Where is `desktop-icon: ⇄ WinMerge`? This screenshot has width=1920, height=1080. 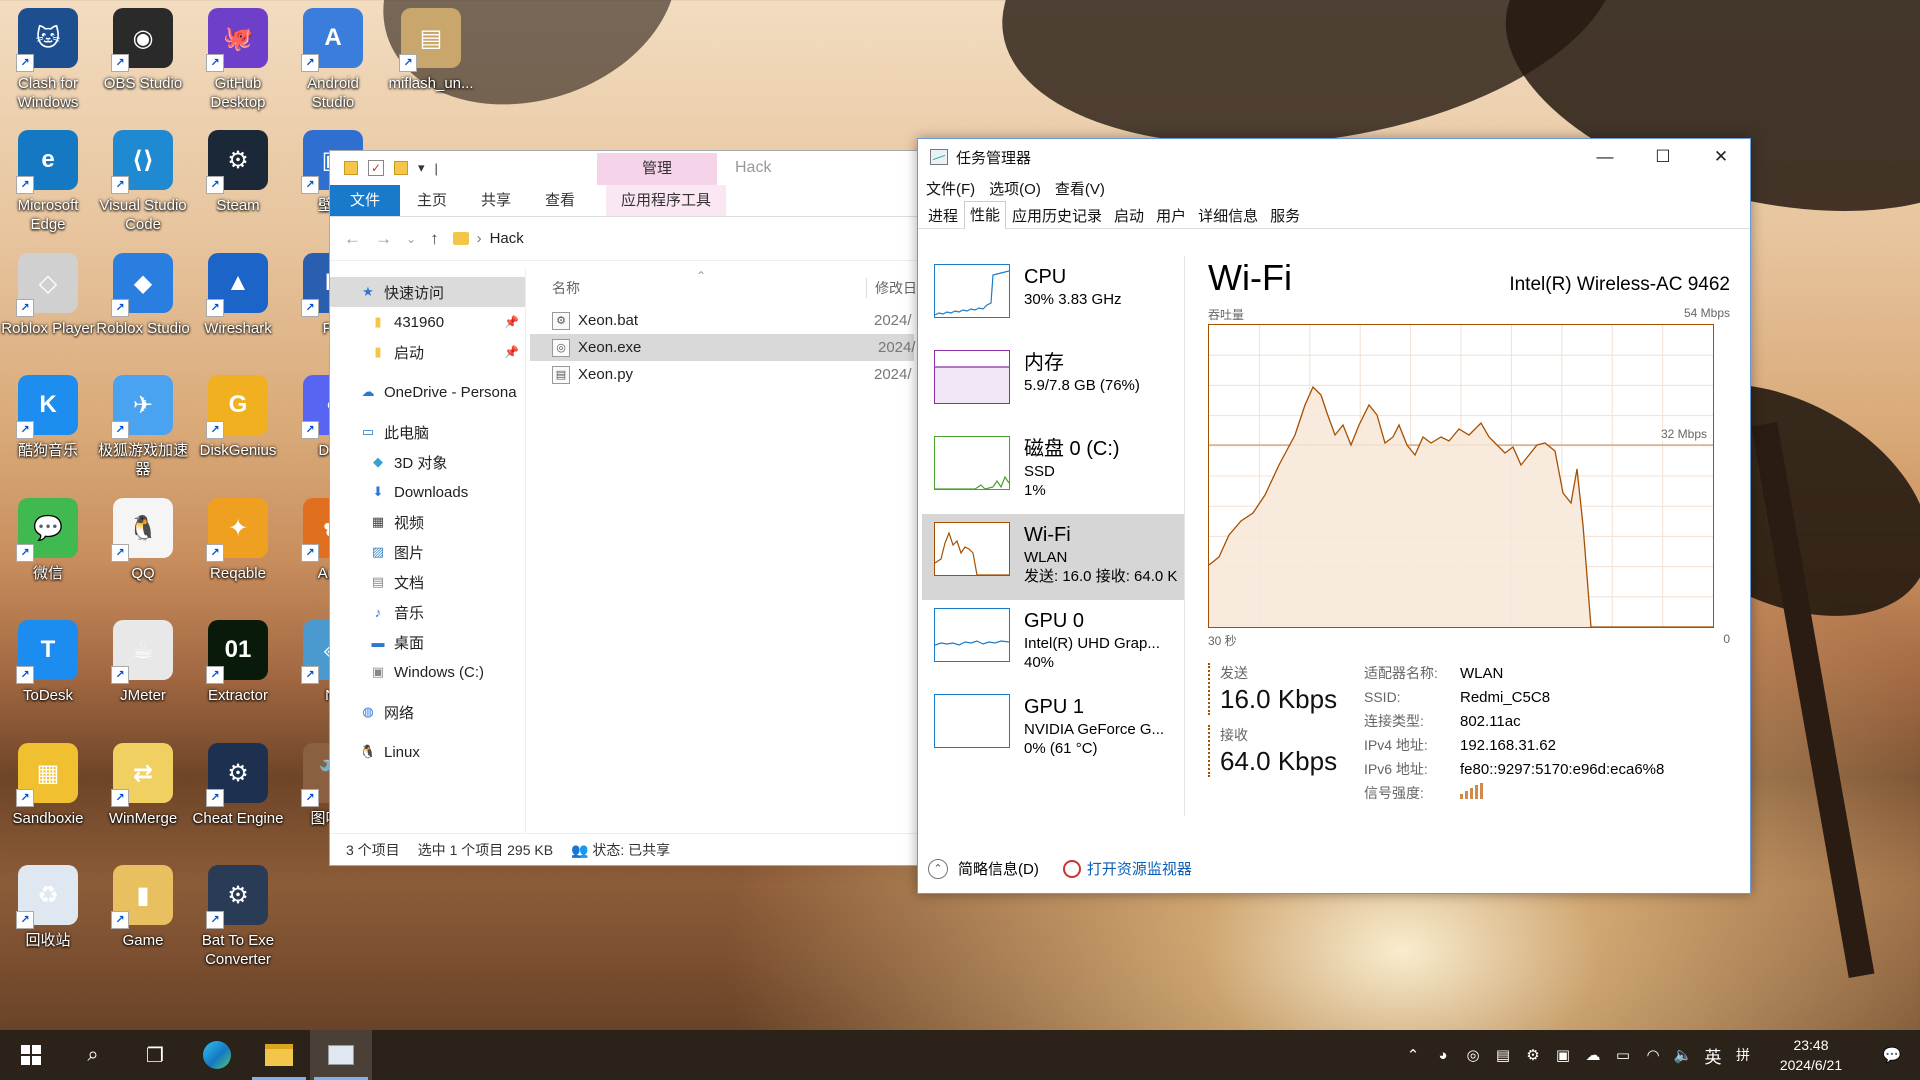
desktop-icon: ⇄ WinMerge is located at coordinates (143, 802).